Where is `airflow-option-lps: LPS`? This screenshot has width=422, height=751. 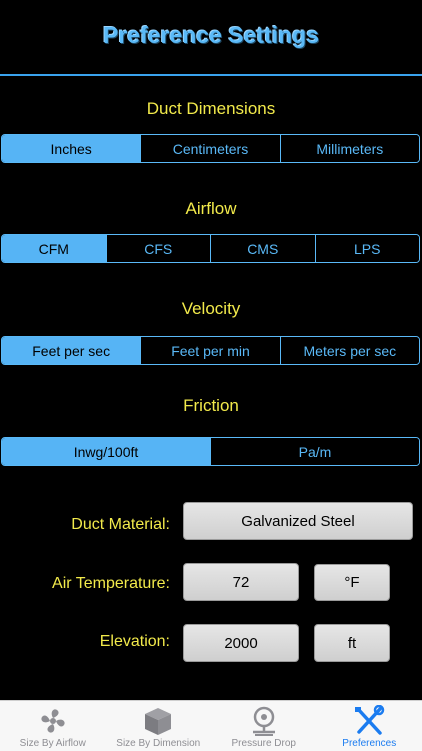
airflow-option-lps: LPS is located at coordinates (367, 248).